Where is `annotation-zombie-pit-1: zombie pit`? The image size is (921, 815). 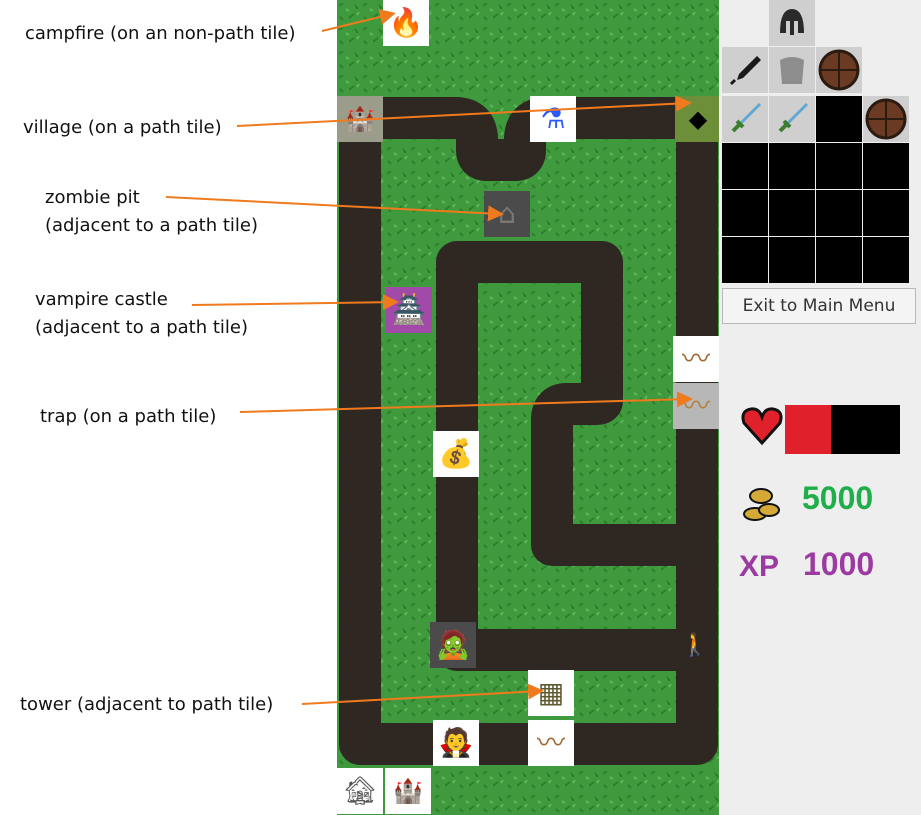 annotation-zombie-pit-1: zombie pit is located at coordinates (92, 197).